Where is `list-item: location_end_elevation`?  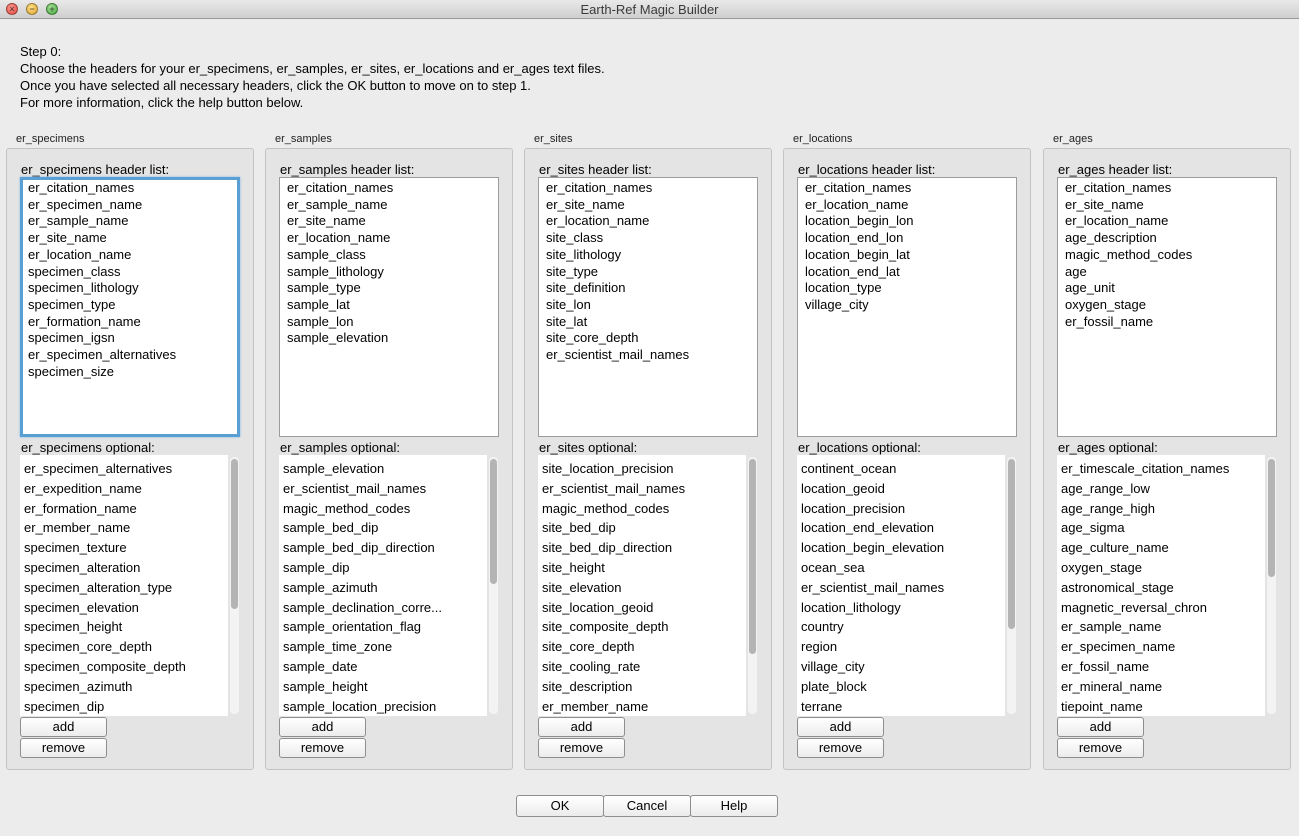
list-item: location_end_elevation is located at coordinates (899, 528).